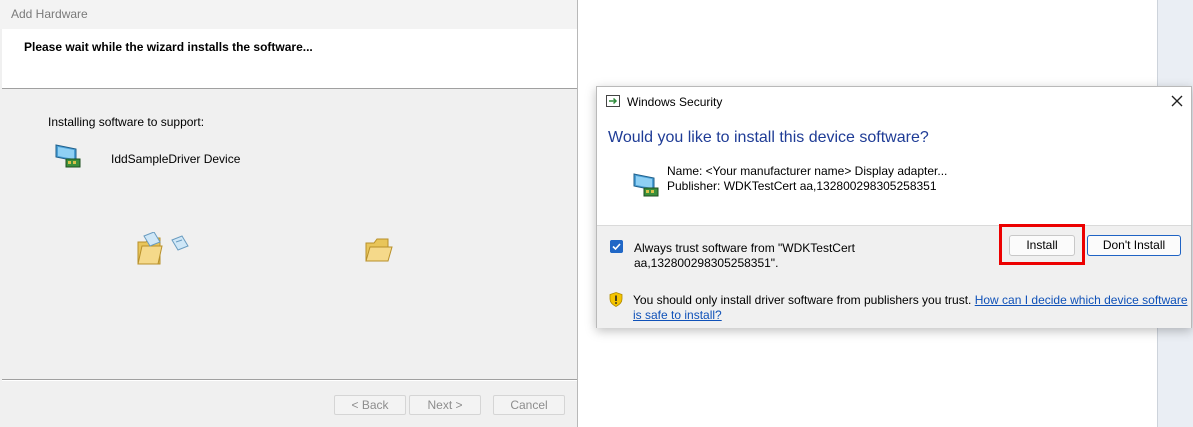  Describe the element at coordinates (445, 405) in the screenshot. I see `next-button: Next >` at that location.